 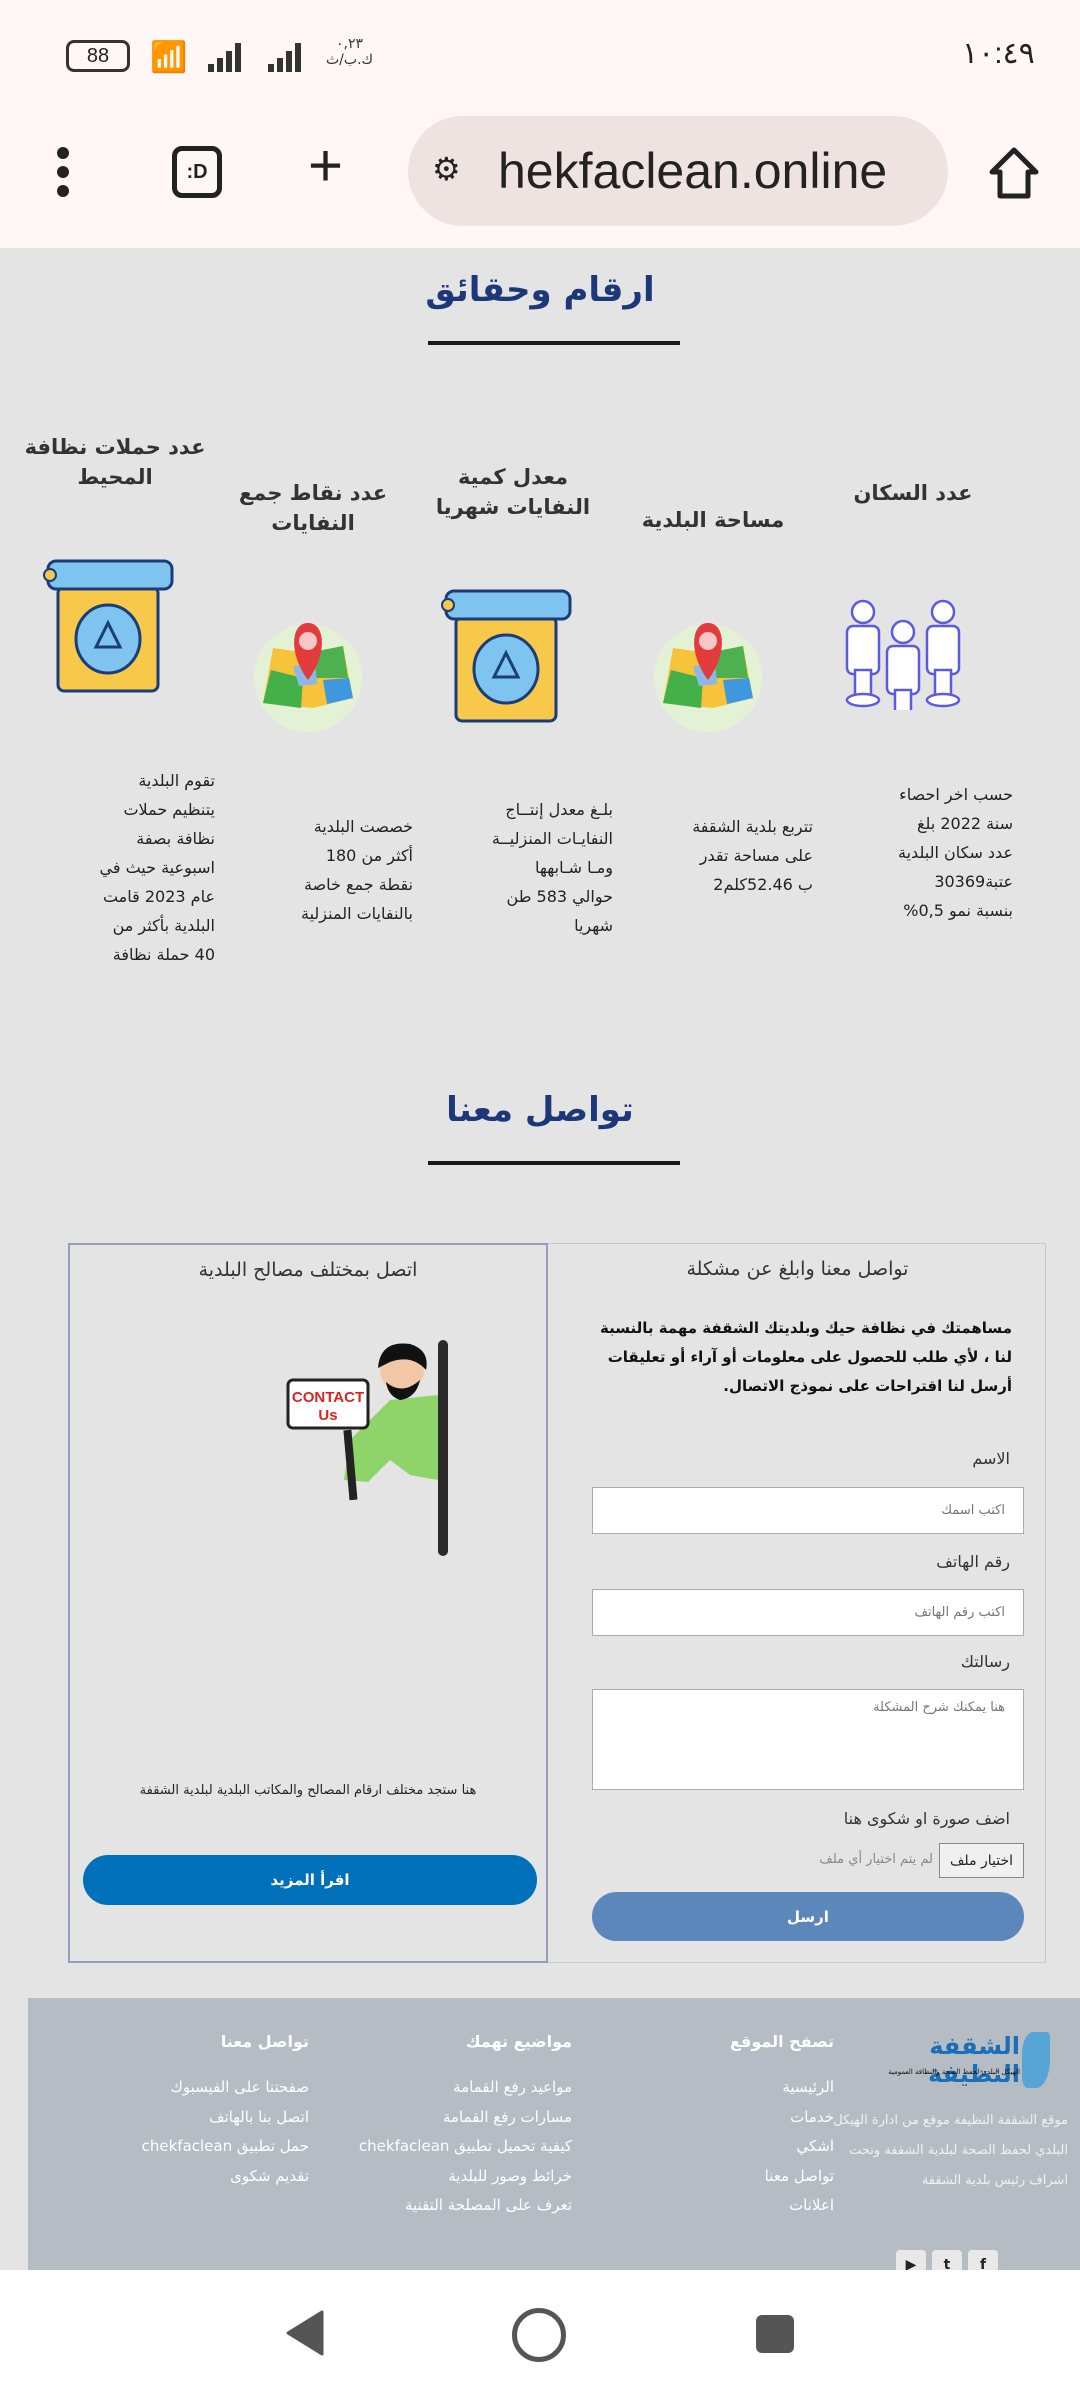 I want to click on svg-text: Us, so click(x=327, y=1415).